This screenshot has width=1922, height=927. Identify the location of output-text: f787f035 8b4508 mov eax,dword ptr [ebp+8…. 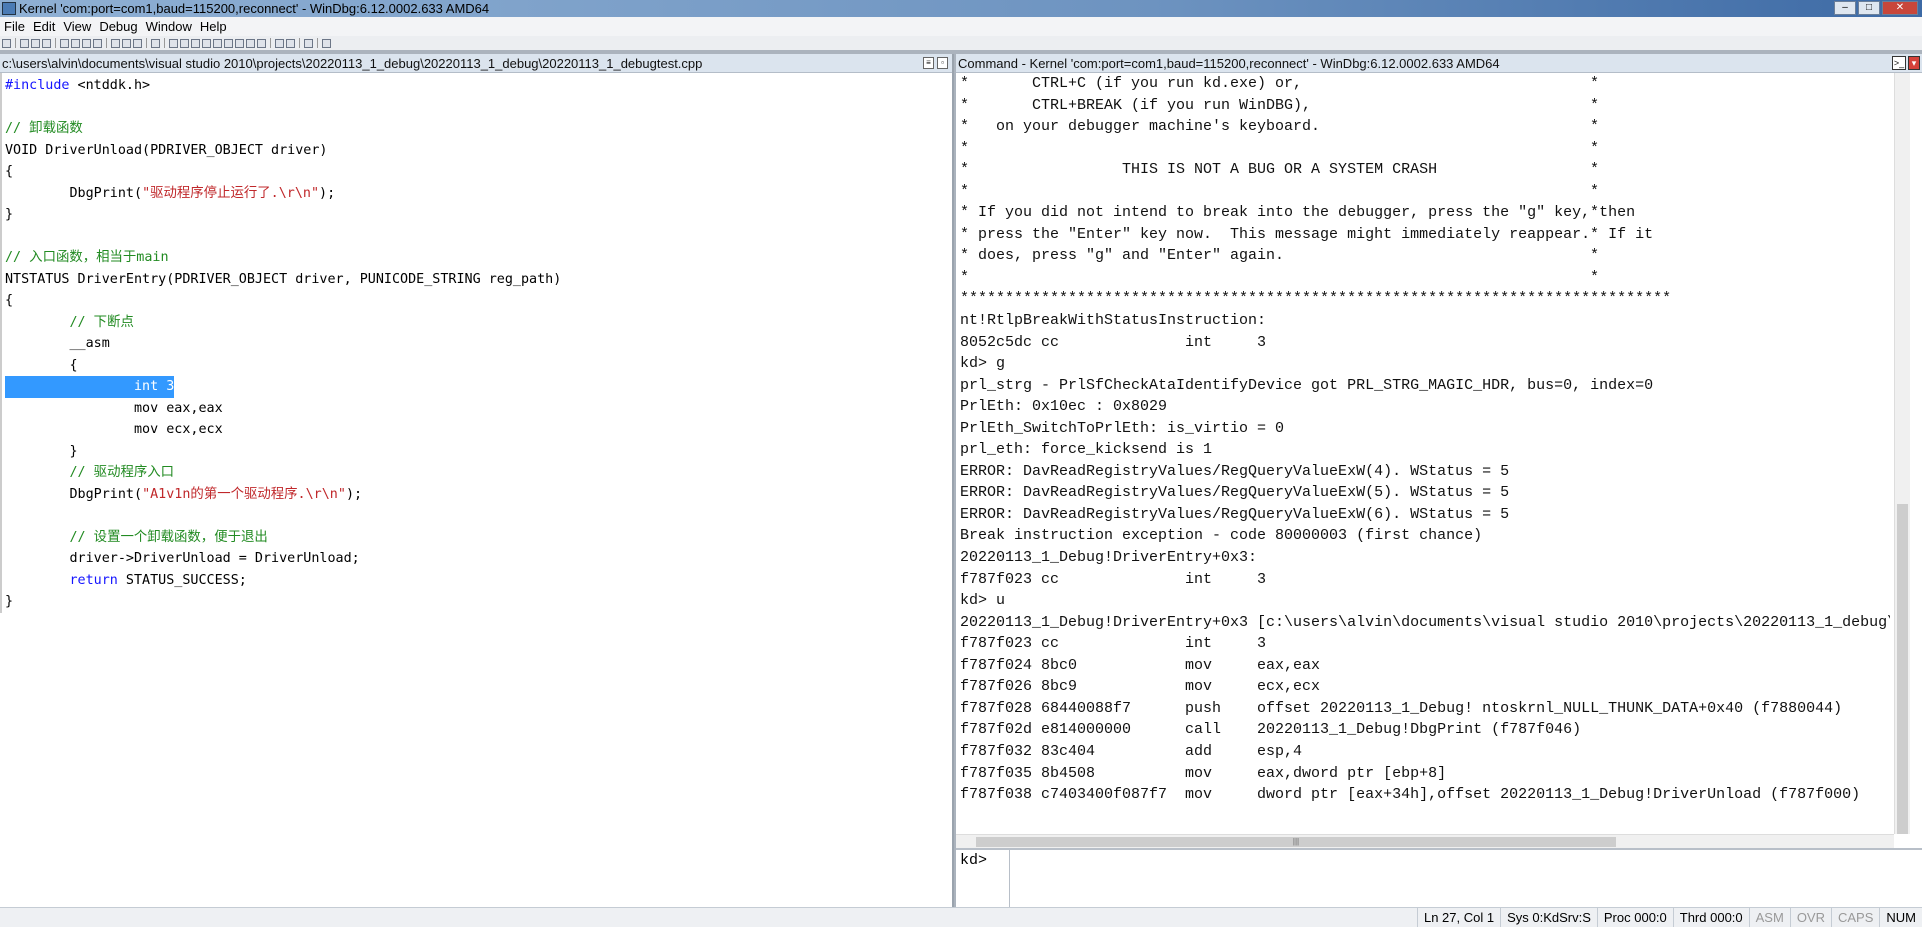
(1203, 773).